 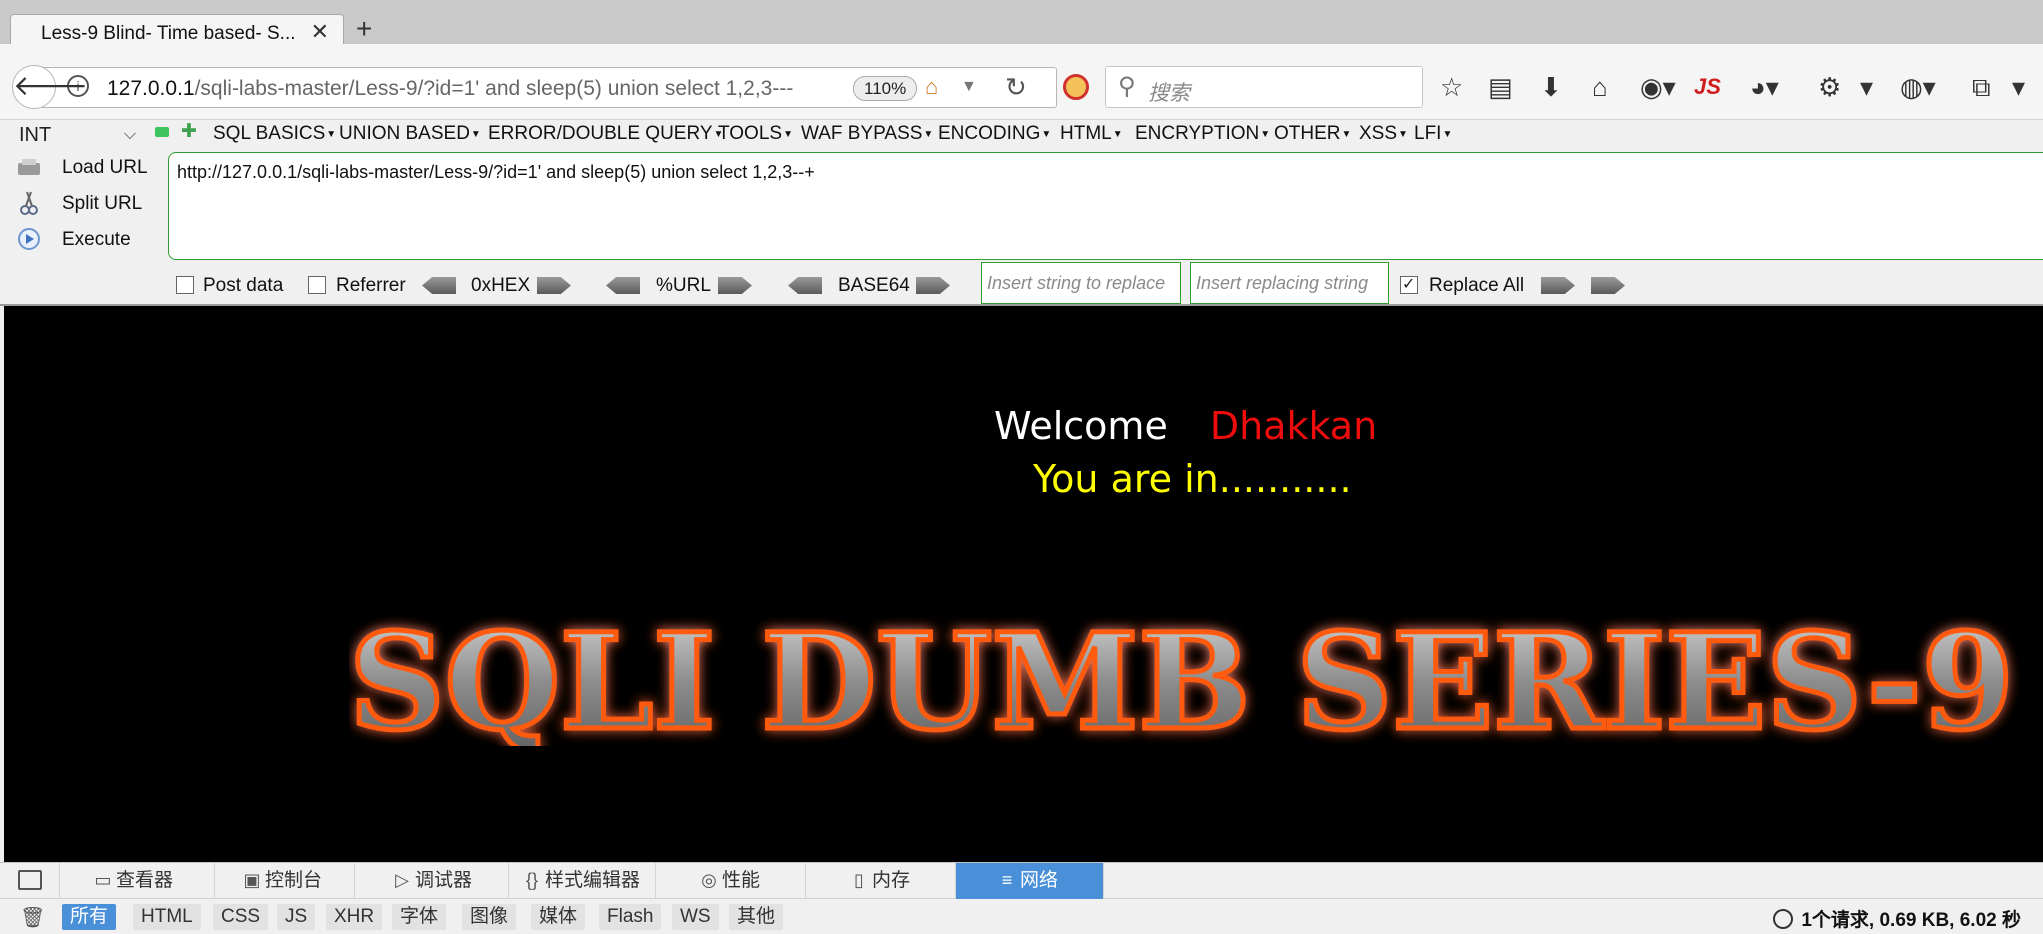 I want to click on type-select-value: INT, so click(x=35, y=135).